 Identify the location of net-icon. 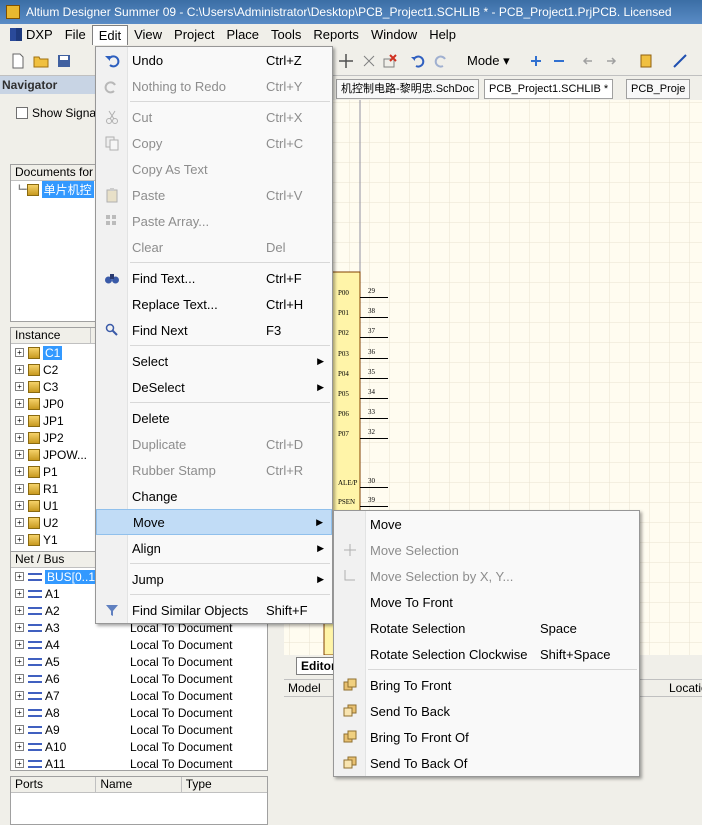
(35, 746).